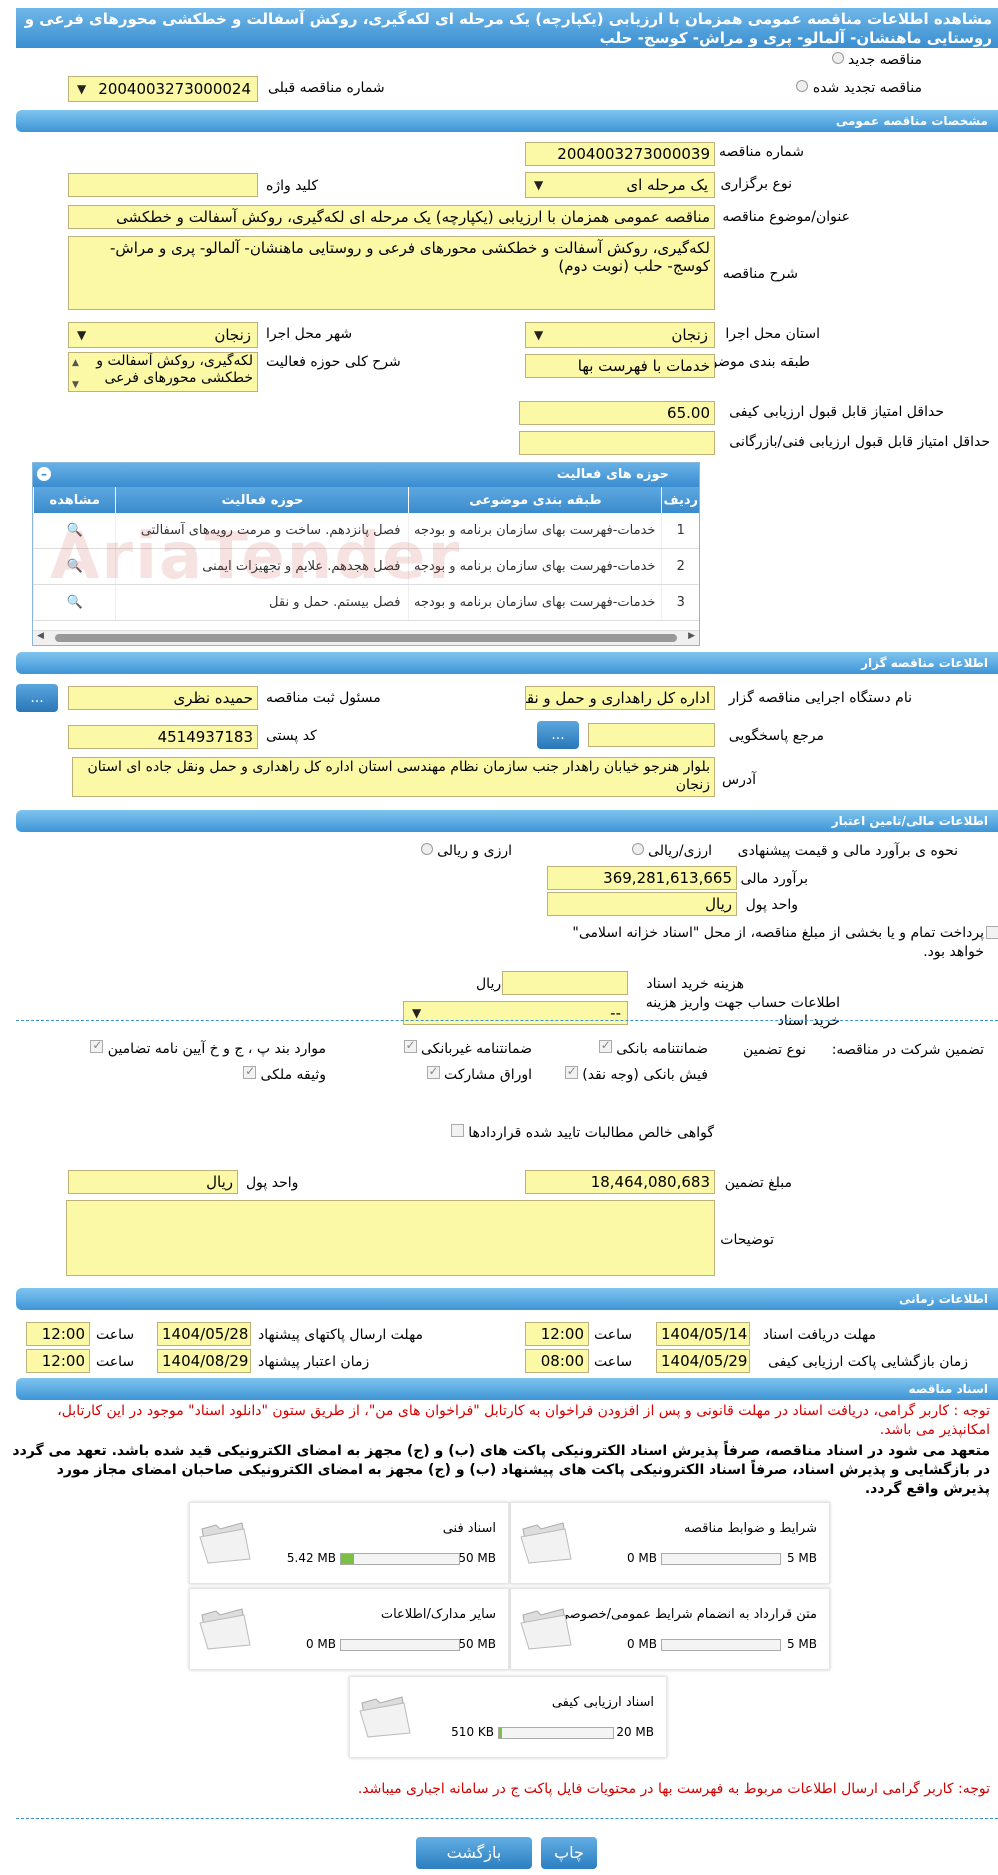 The image size is (998, 1875). Describe the element at coordinates (691, 636) in the screenshot. I see `scroll-right-icon: ▶` at that location.